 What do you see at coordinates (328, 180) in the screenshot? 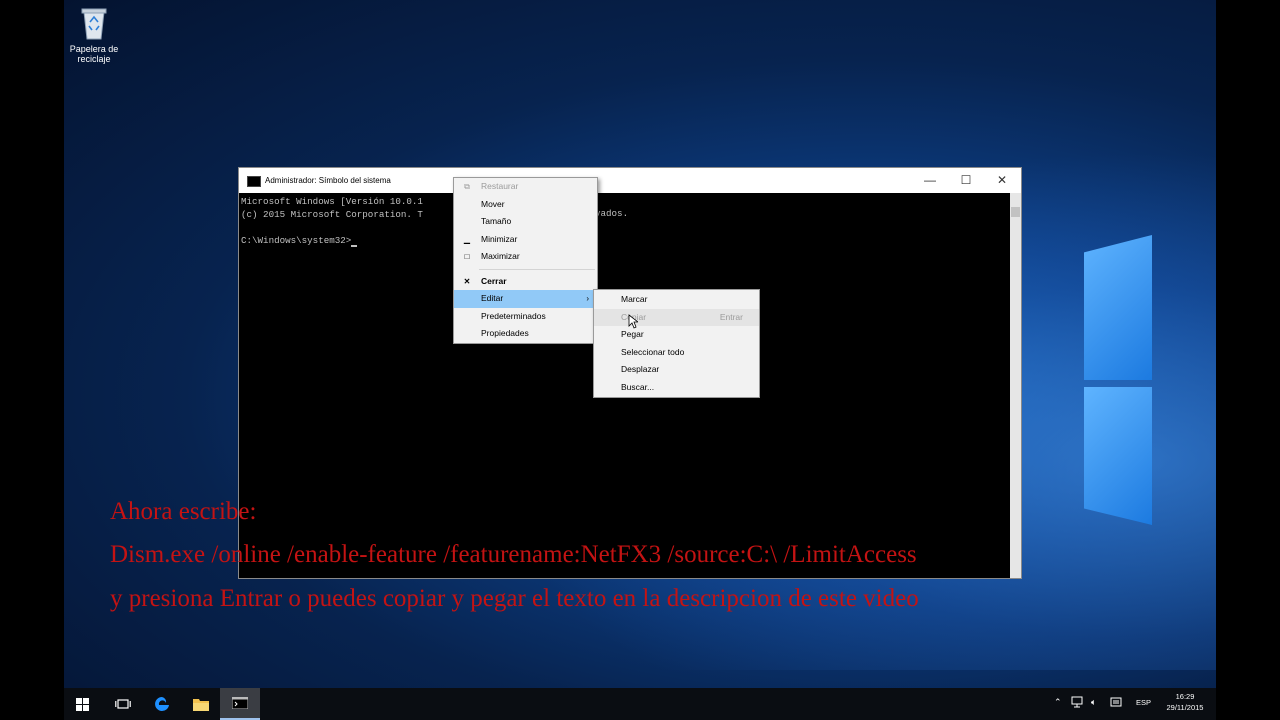
I see `cmd-window-title: Administrador: Símbolo del sistema` at bounding box center [328, 180].